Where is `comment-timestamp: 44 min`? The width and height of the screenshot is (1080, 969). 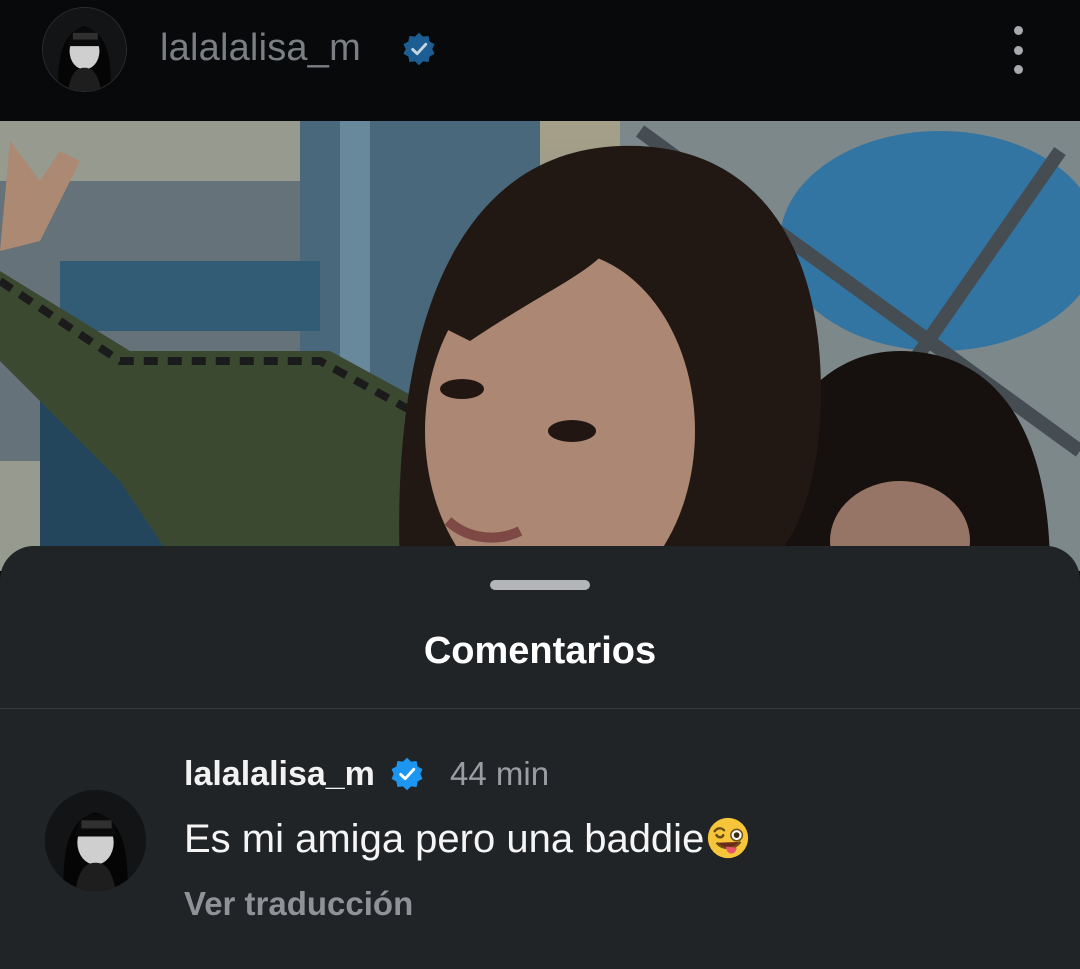
comment-timestamp: 44 min is located at coordinates (500, 773).